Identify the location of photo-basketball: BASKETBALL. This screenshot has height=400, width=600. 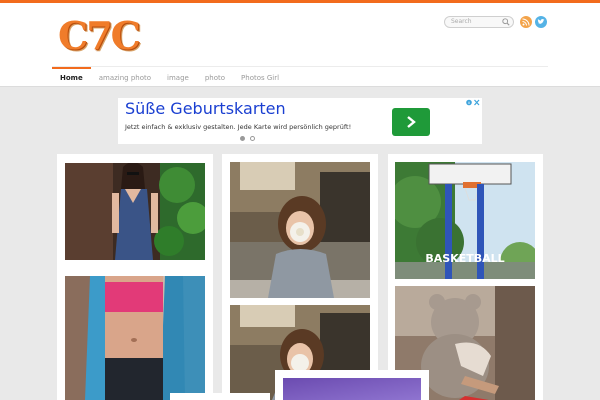
(465, 220).